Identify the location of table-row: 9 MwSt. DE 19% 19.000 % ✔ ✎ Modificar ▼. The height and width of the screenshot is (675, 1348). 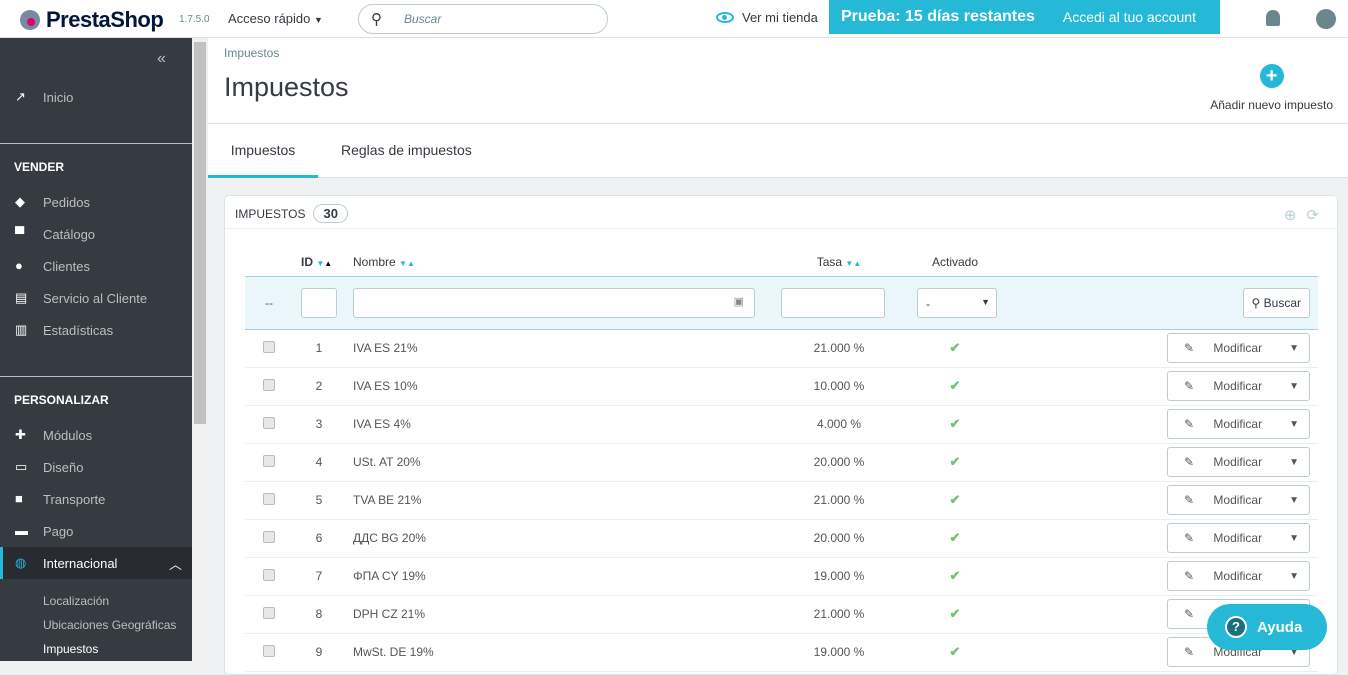
(781, 652).